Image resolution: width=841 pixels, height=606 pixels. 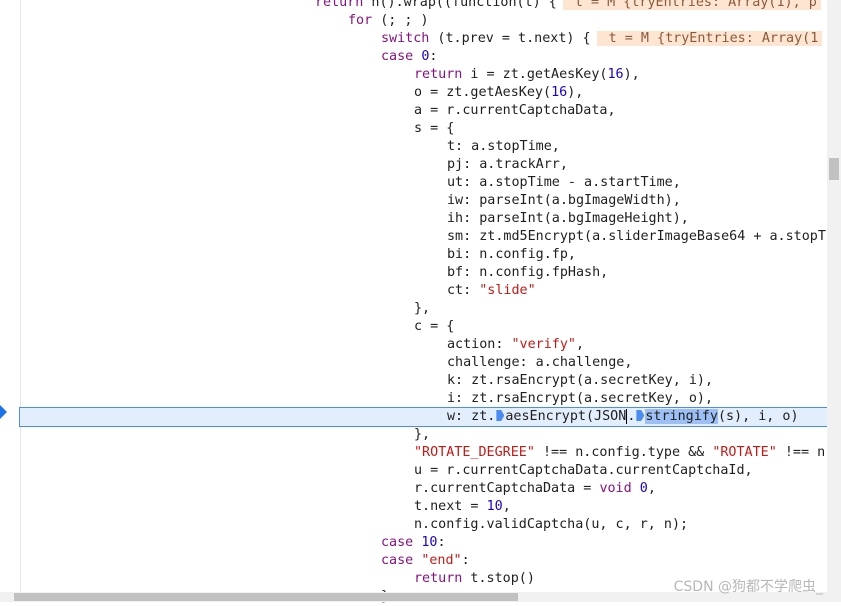 I want to click on code-token: action:, so click(x=479, y=344).